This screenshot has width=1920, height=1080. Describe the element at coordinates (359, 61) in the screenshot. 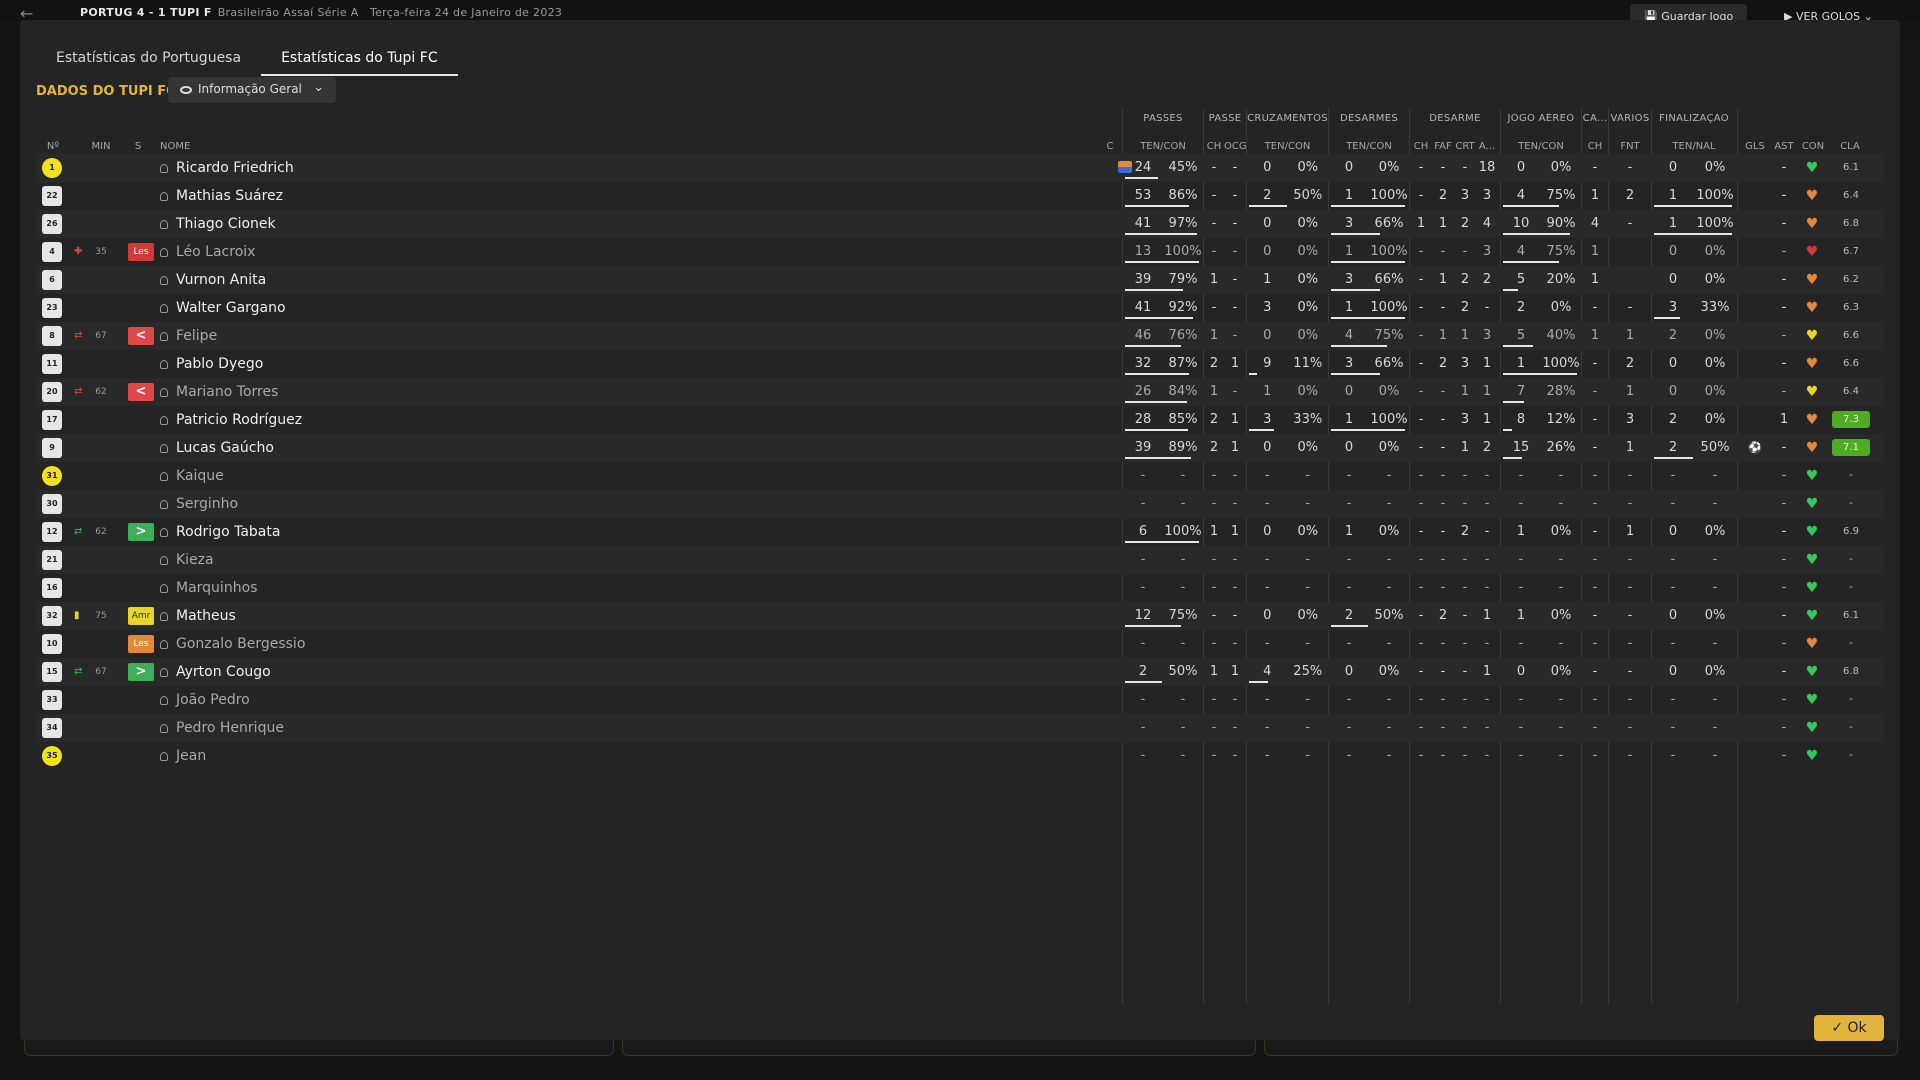

I see `tab-tupi-stats: Estatísticas do Tupi FC` at that location.